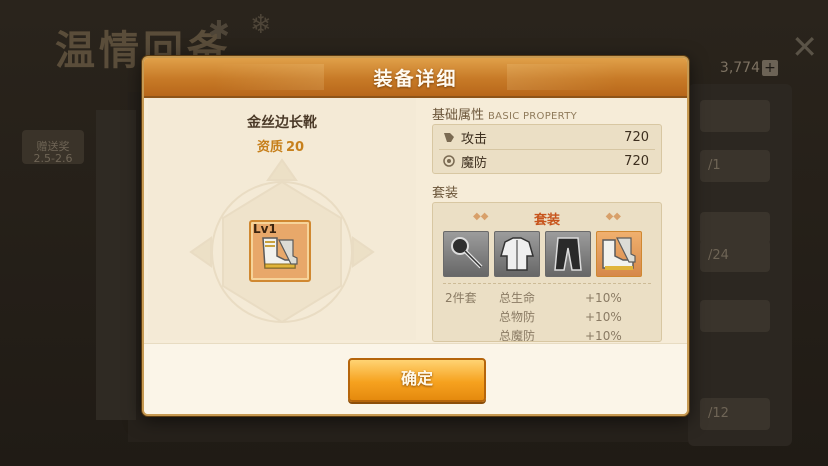  What do you see at coordinates (53, 158) in the screenshot?
I see `background-tab-date: 2.5-2.6` at bounding box center [53, 158].